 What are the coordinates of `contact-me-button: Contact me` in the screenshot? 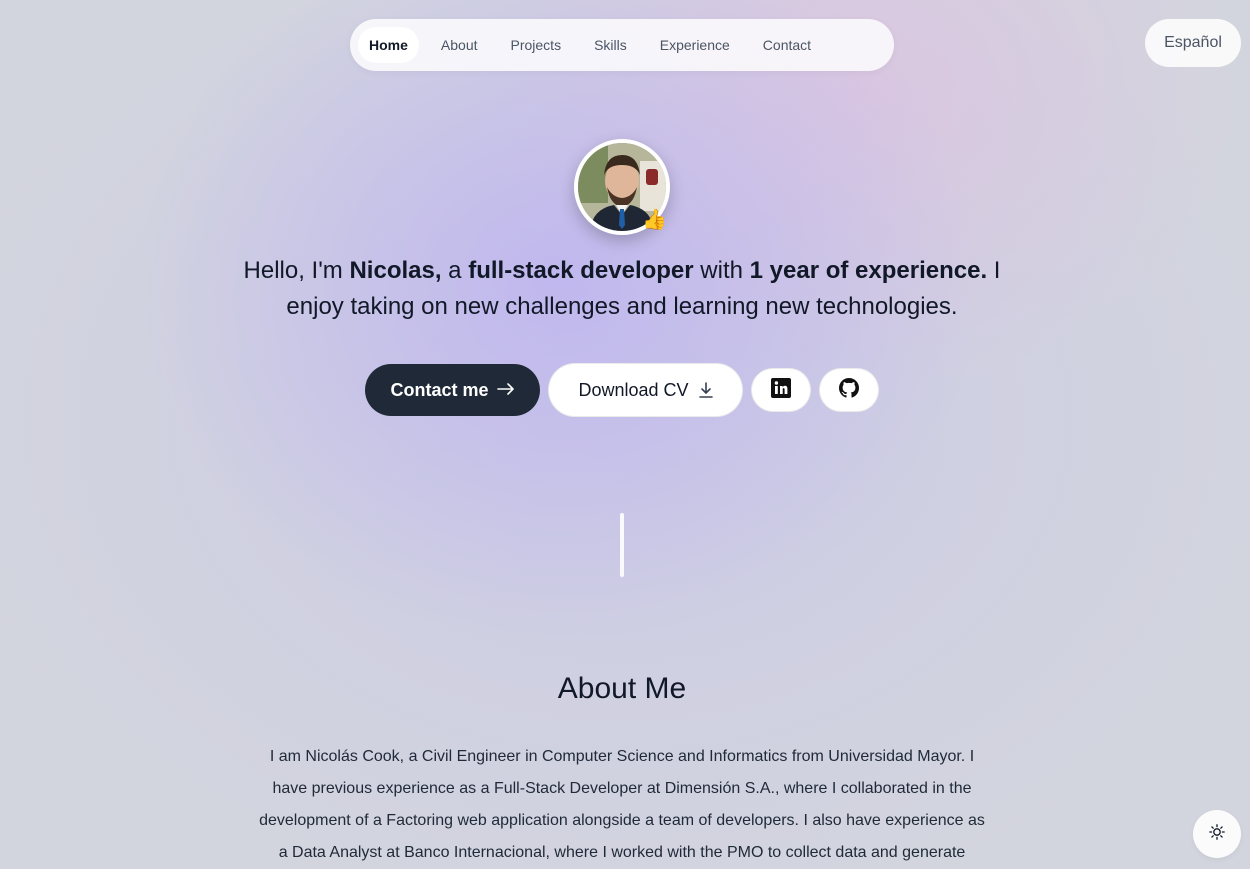 It's located at (452, 390).